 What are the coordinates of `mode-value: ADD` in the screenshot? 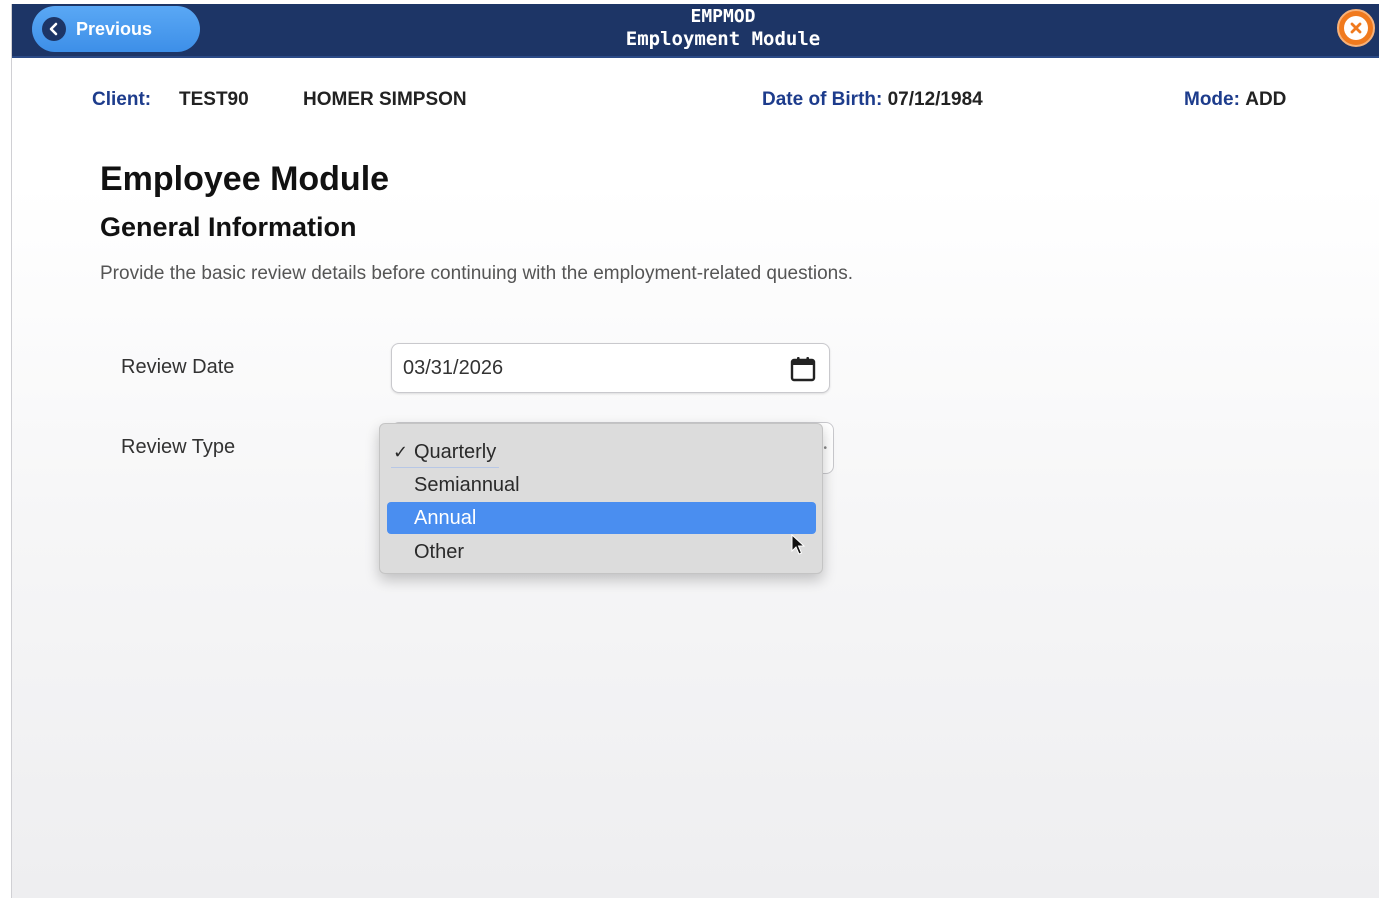 It's located at (1266, 99).